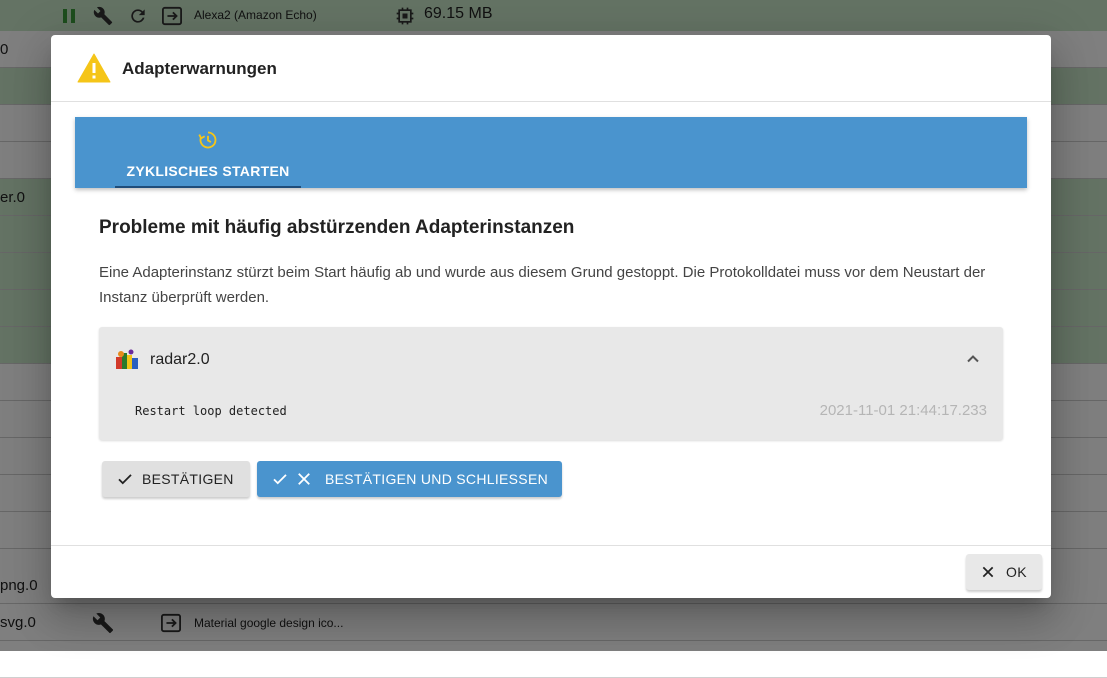  What do you see at coordinates (1016, 572) in the screenshot?
I see `ok-button-label: OK` at bounding box center [1016, 572].